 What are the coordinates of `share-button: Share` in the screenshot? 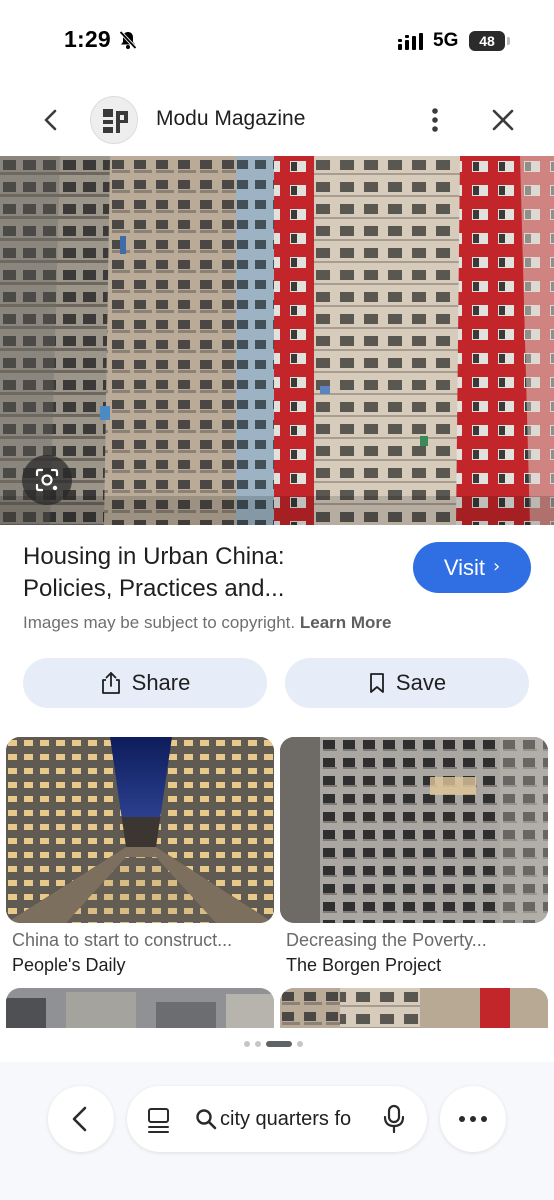 It's located at (145, 683).